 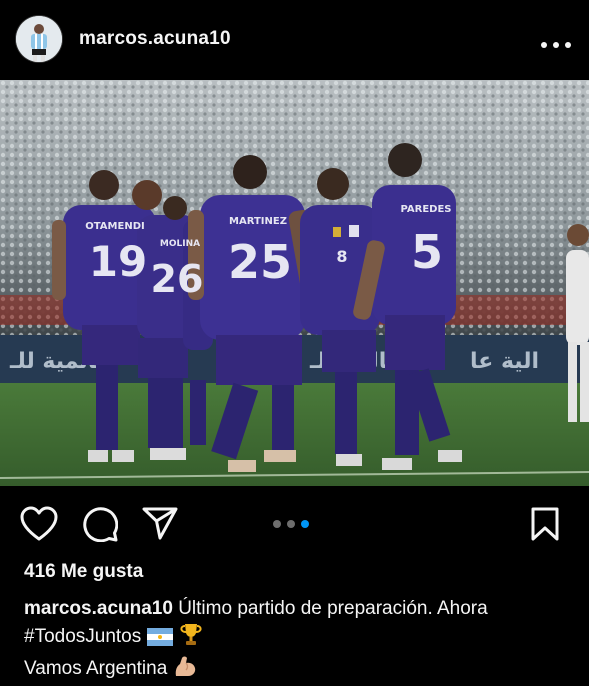 I want to click on caption-username: marcos.acuna10, so click(x=98, y=608).